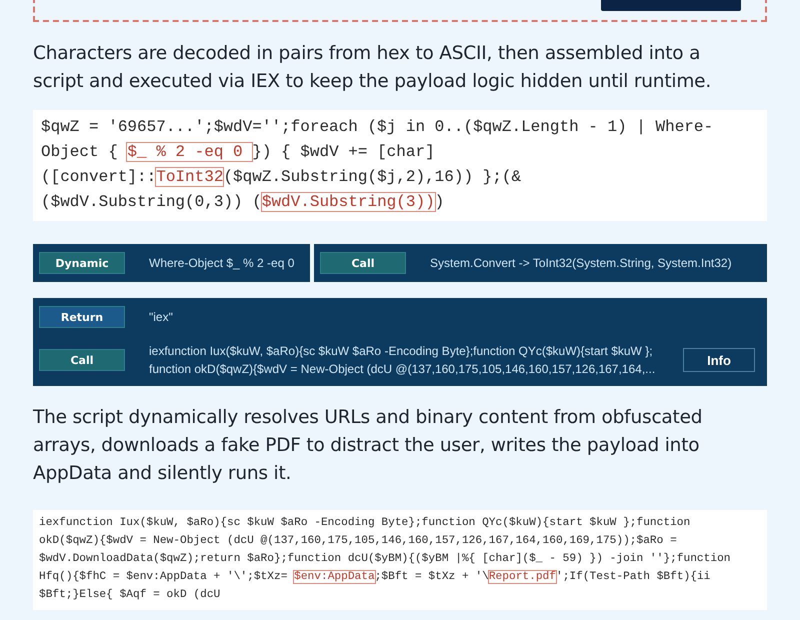  Describe the element at coordinates (82, 263) in the screenshot. I see `type-tag: Dynamic` at that location.